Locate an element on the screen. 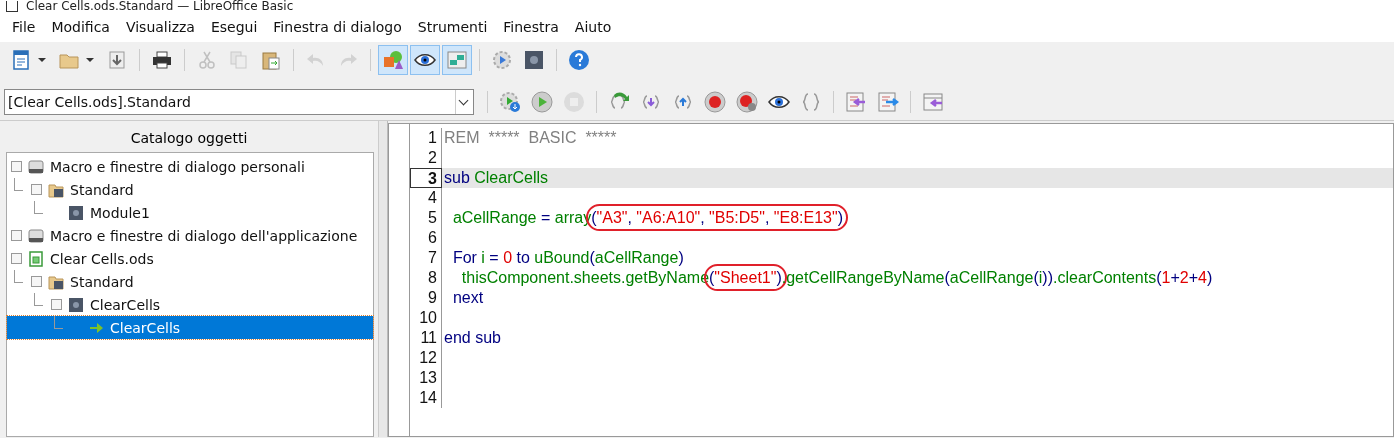  panel-title: Catalogo oggetti is located at coordinates (189, 138).